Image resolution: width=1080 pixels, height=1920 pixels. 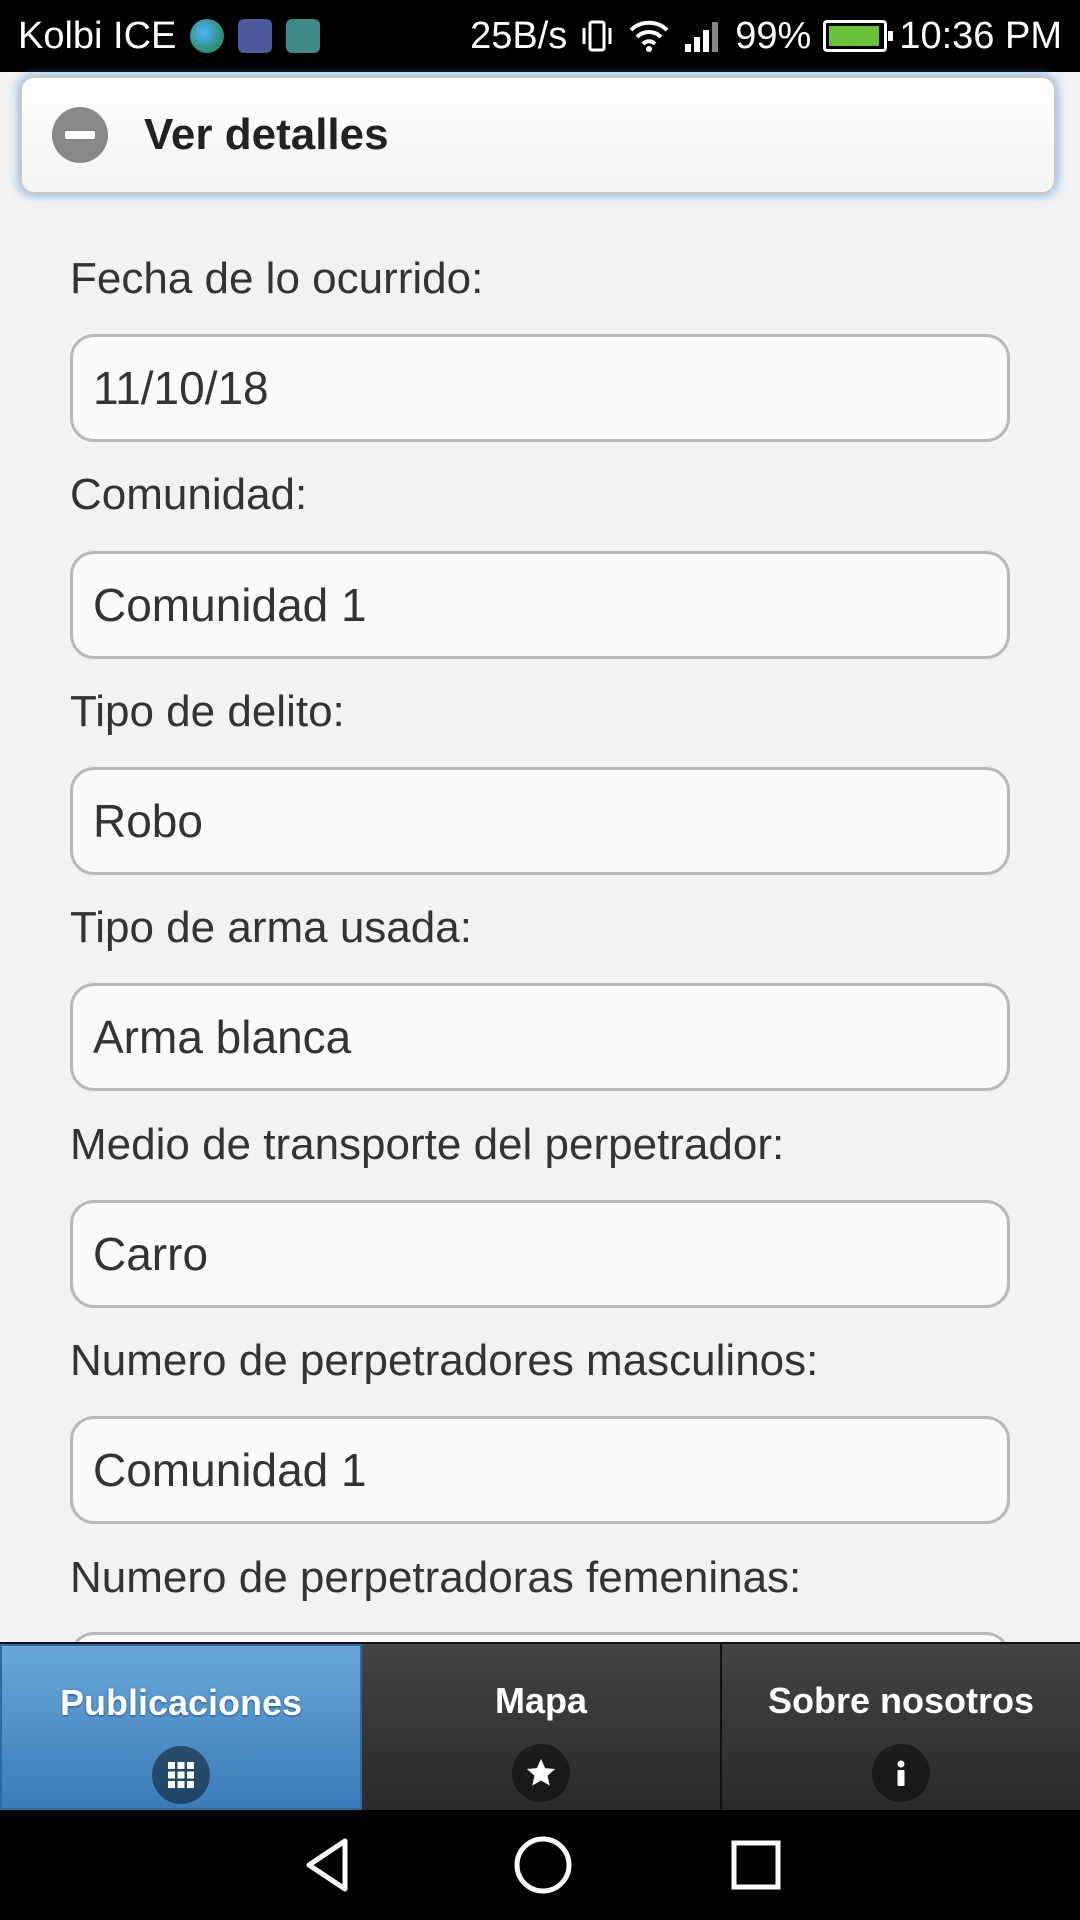 What do you see at coordinates (327, 1865) in the screenshot?
I see `back-icon` at bounding box center [327, 1865].